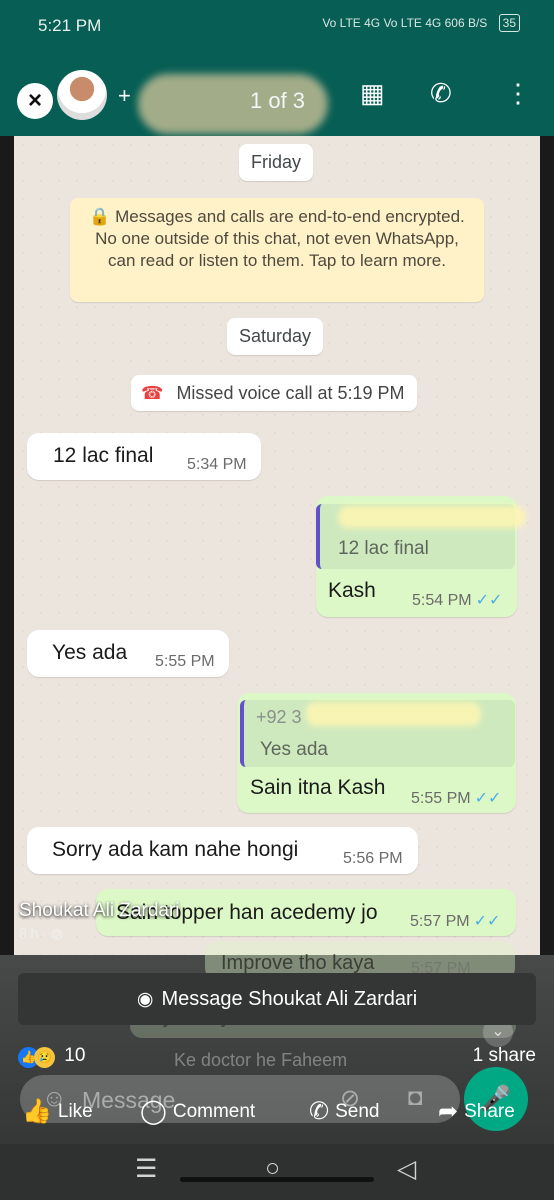 This screenshot has width=554, height=1200. Describe the element at coordinates (276, 162) in the screenshot. I see `date-pill-friday: Friday` at that location.